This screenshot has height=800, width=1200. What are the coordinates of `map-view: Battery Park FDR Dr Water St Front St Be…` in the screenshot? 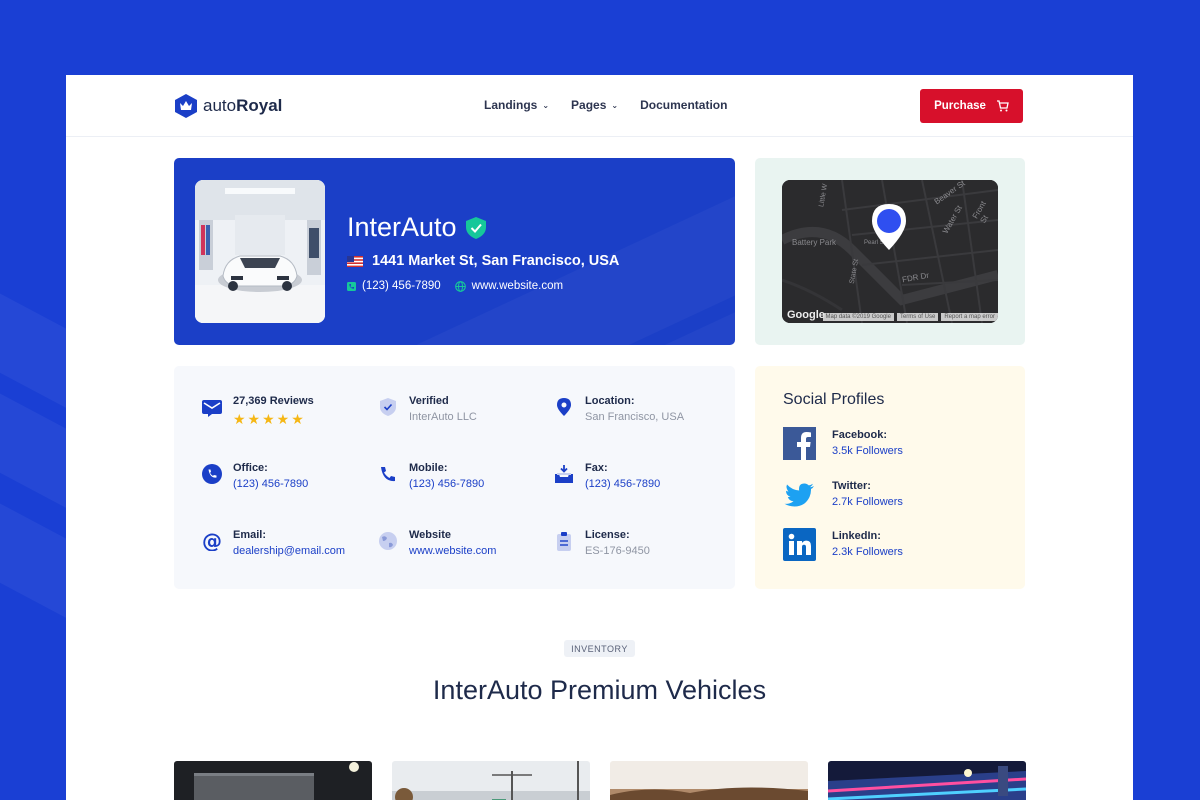 It's located at (890, 251).